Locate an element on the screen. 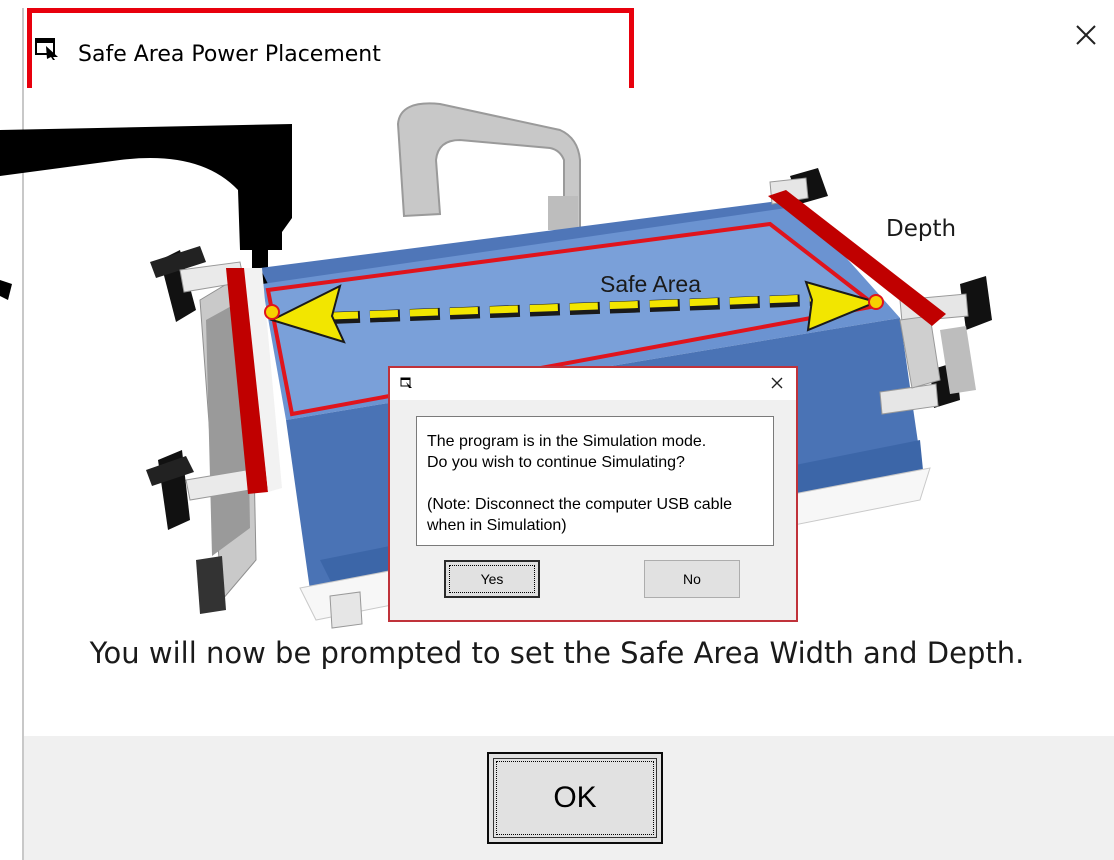  simulation-dialog-title-bar is located at coordinates (593, 384).